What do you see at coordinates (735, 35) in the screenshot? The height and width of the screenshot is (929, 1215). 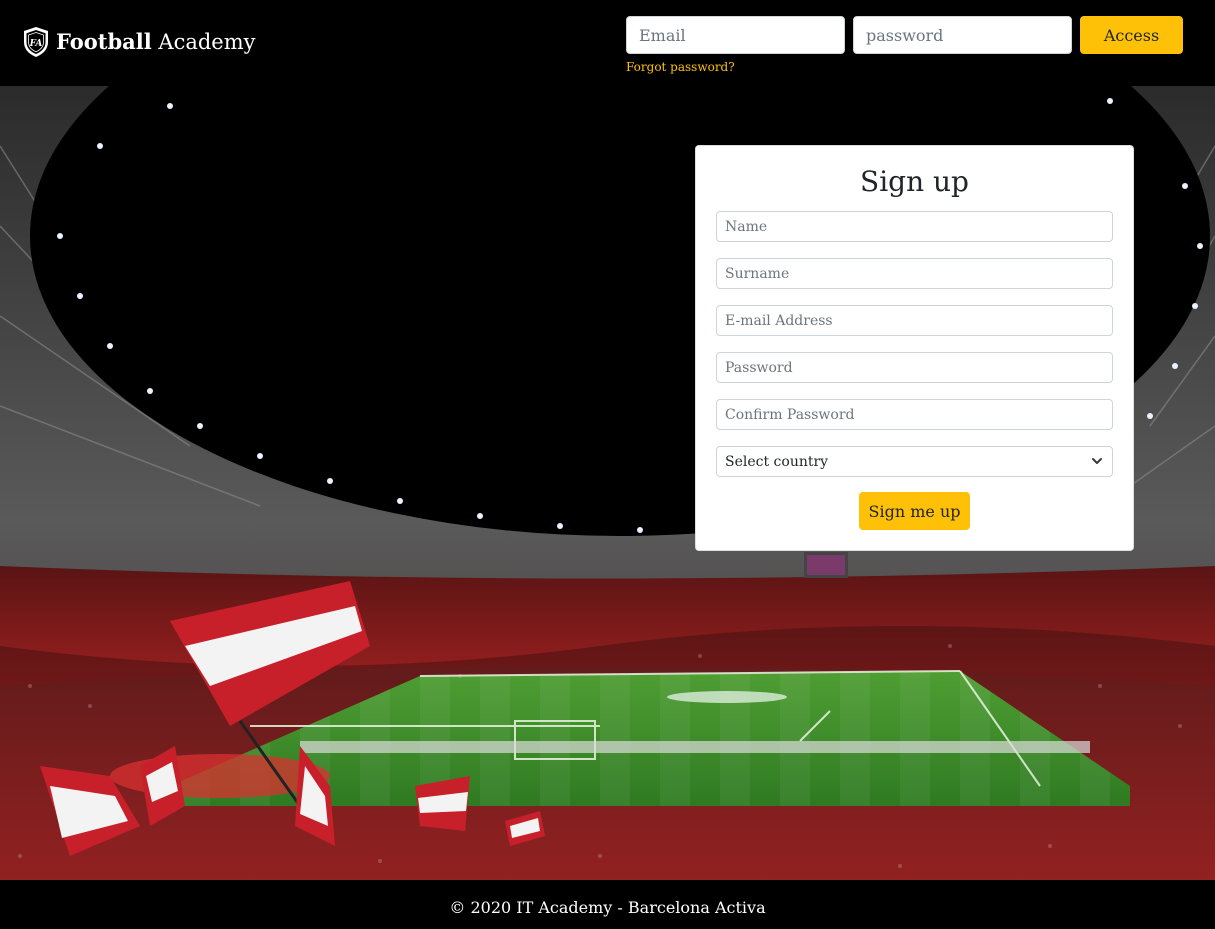 I see `login-email-input` at bounding box center [735, 35].